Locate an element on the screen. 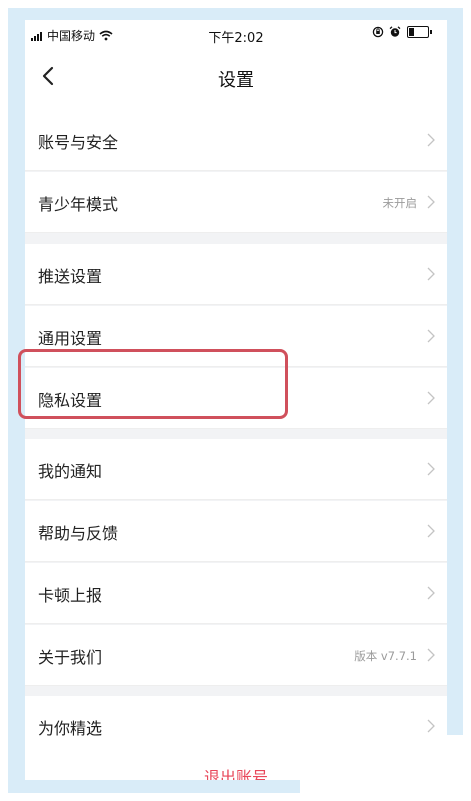  alarm-icon is located at coordinates (395, 31).